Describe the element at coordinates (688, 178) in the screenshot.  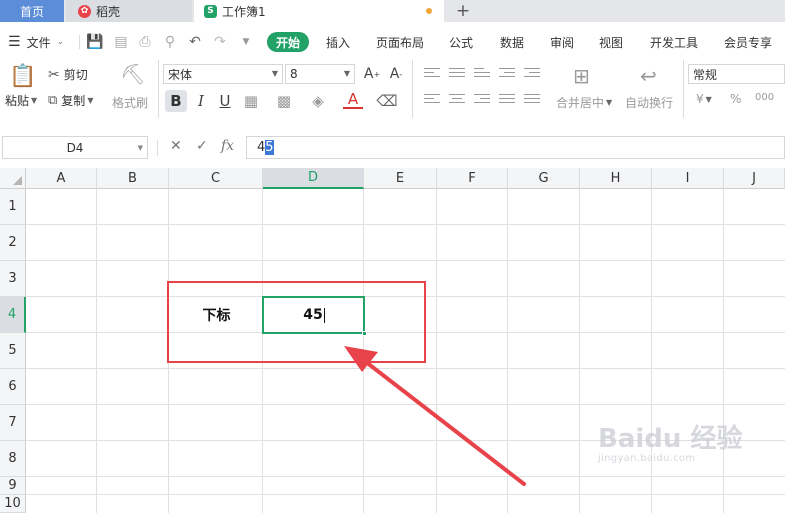
I see `column-header-i: I` at that location.